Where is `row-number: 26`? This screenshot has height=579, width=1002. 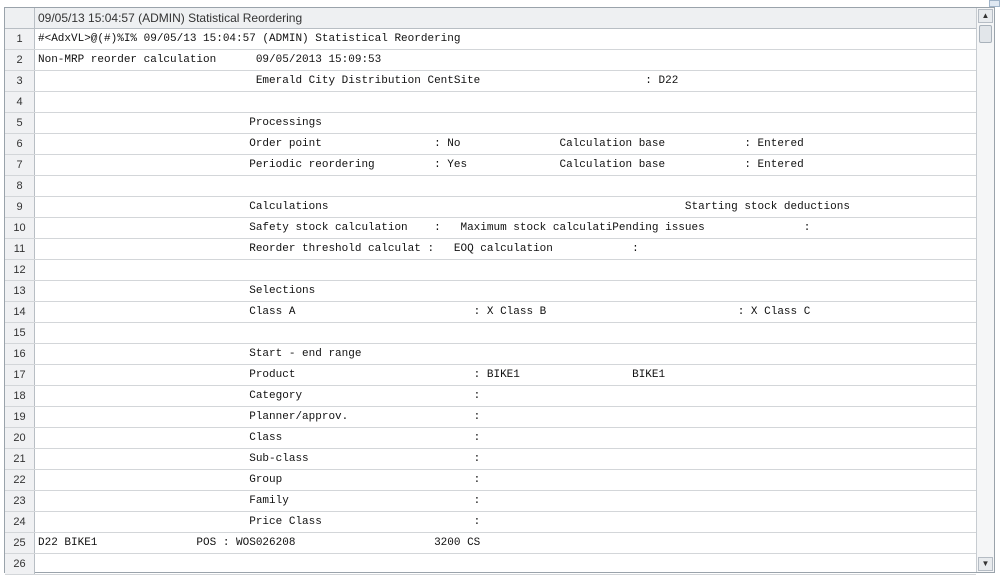
row-number: 26 is located at coordinates (20, 564).